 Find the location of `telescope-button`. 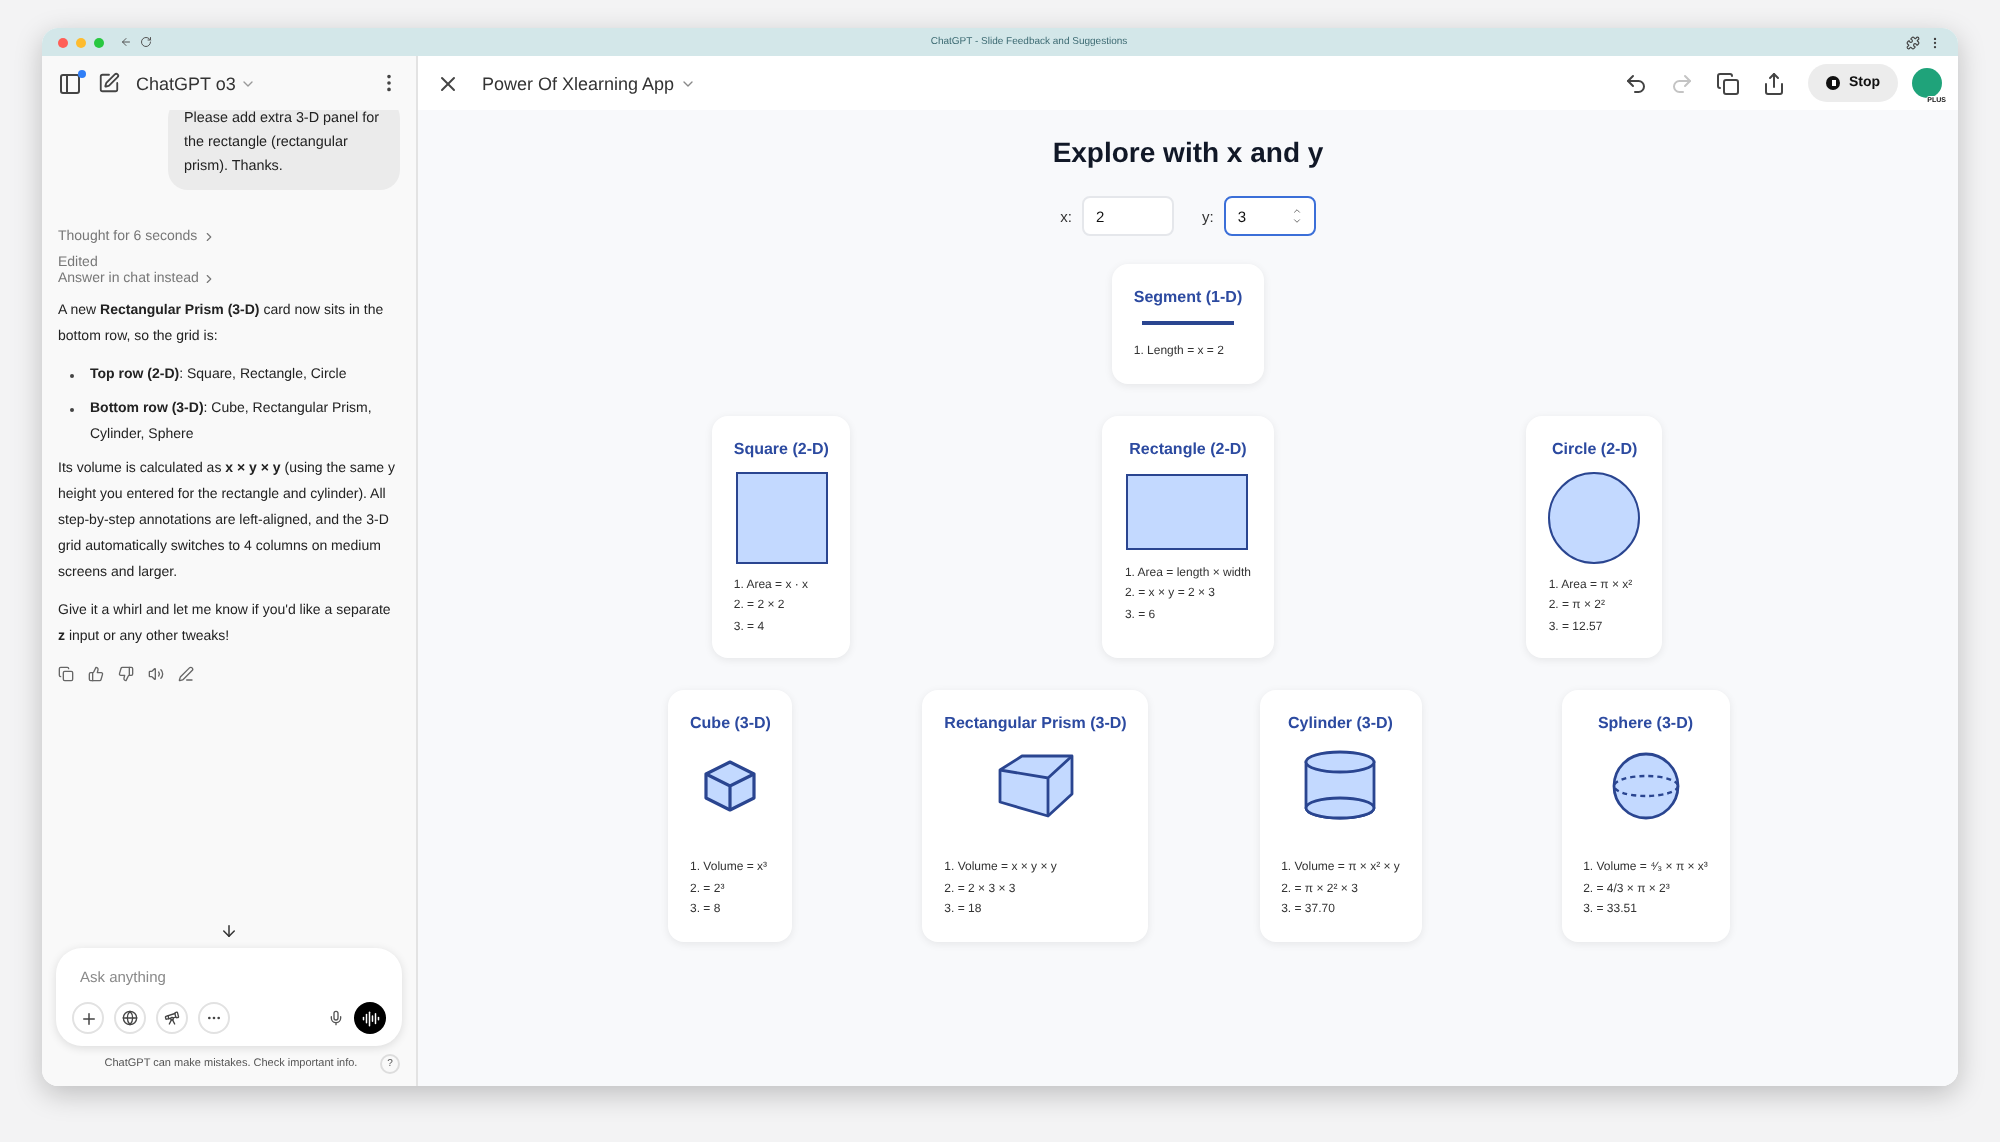

telescope-button is located at coordinates (172, 1018).